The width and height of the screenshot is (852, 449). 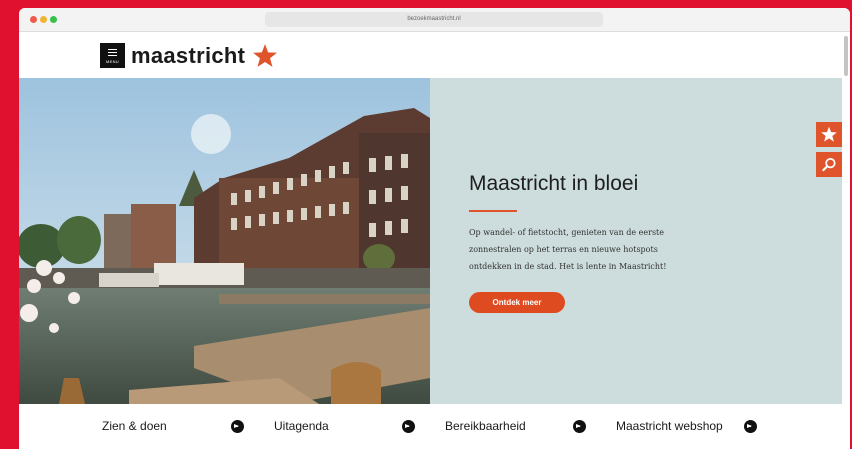 I want to click on menu-label: MENU, so click(x=112, y=61).